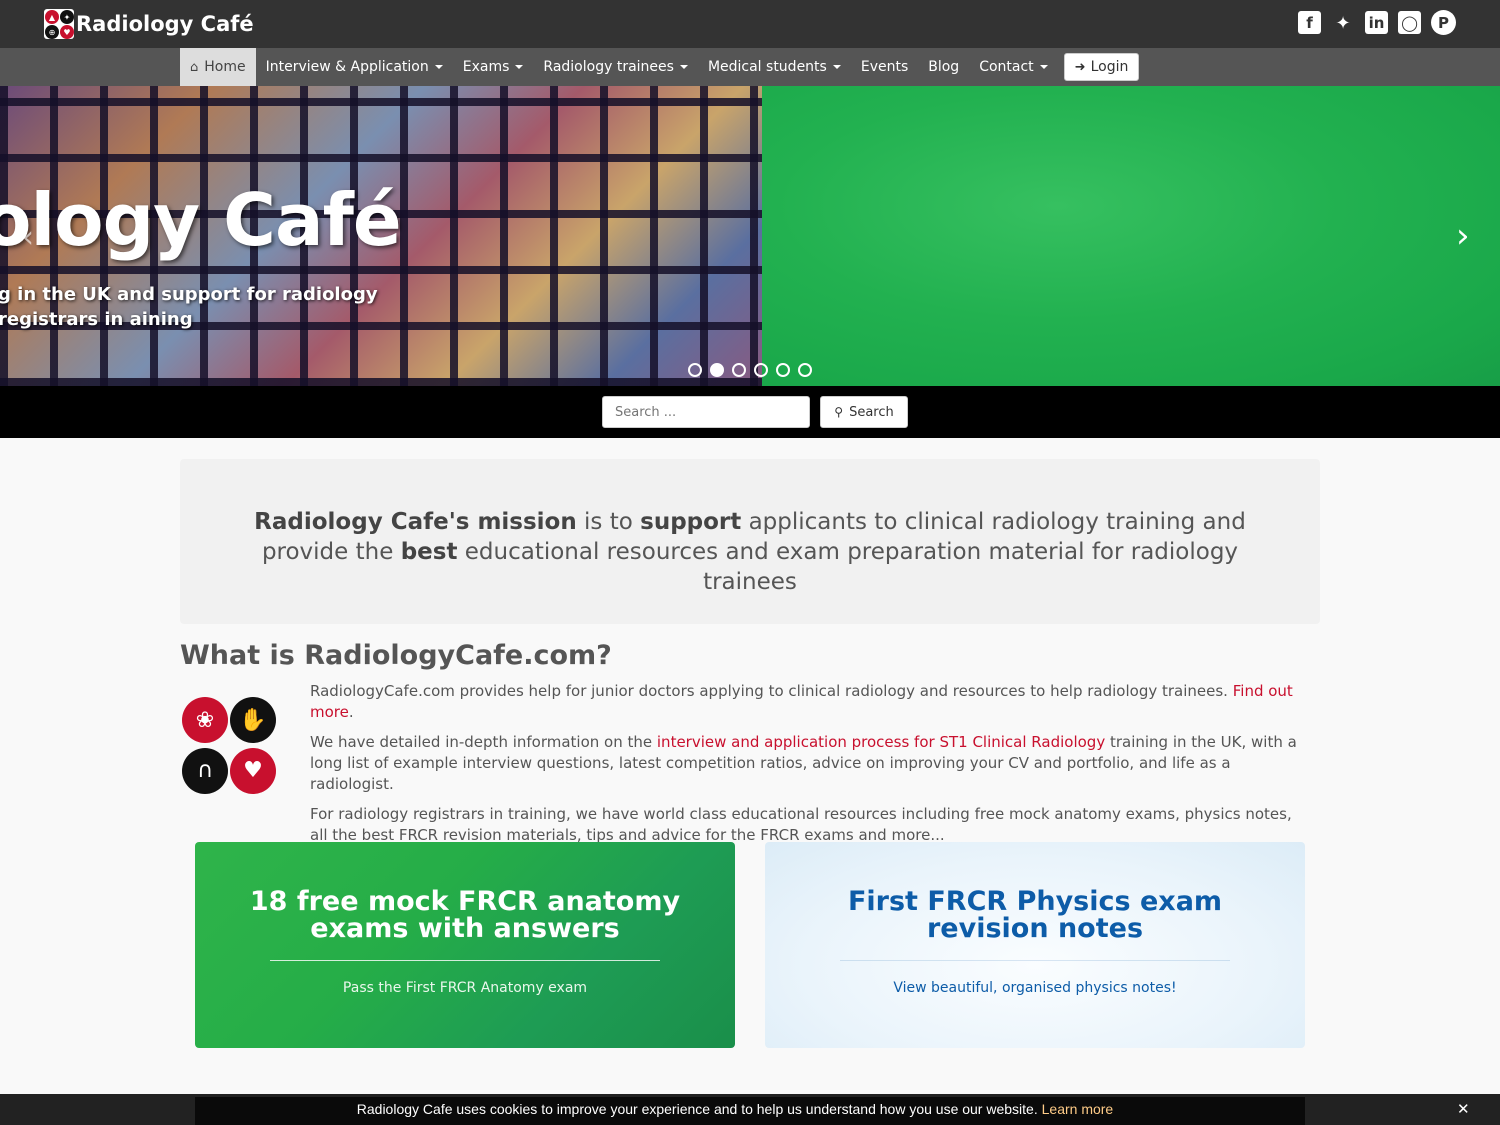  I want to click on home-icon: ⌂, so click(194, 67).